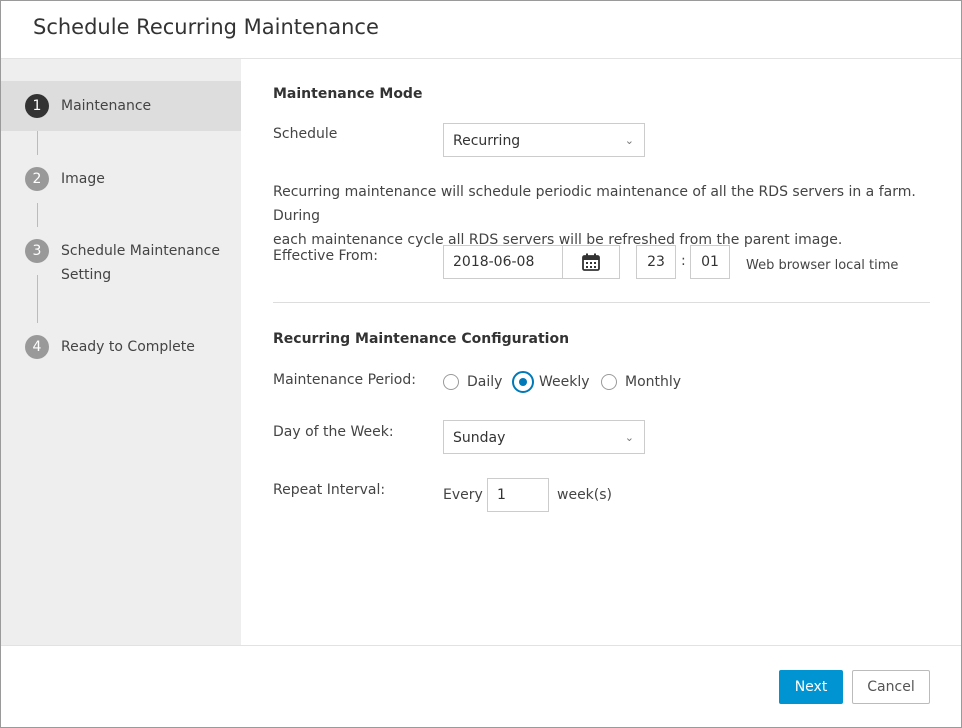 The width and height of the screenshot is (962, 728). Describe the element at coordinates (37, 106) in the screenshot. I see `step-number: 1` at that location.